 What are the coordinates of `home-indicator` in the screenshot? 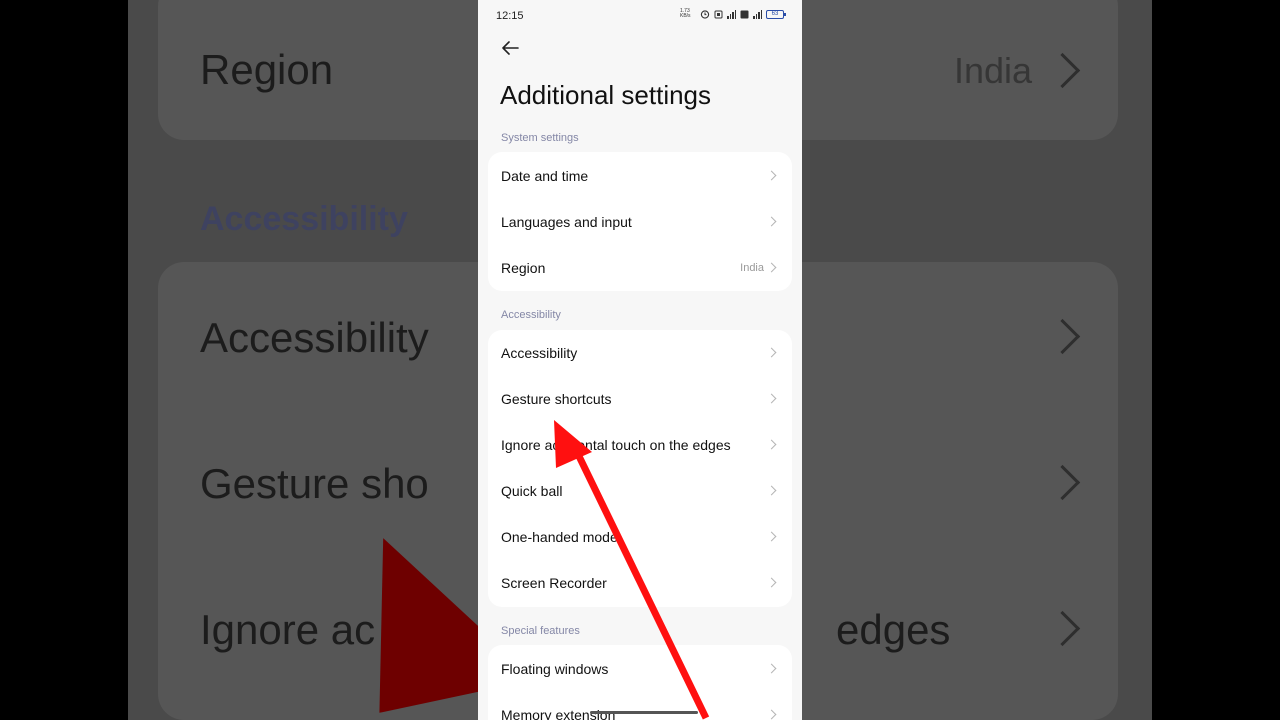 It's located at (644, 712).